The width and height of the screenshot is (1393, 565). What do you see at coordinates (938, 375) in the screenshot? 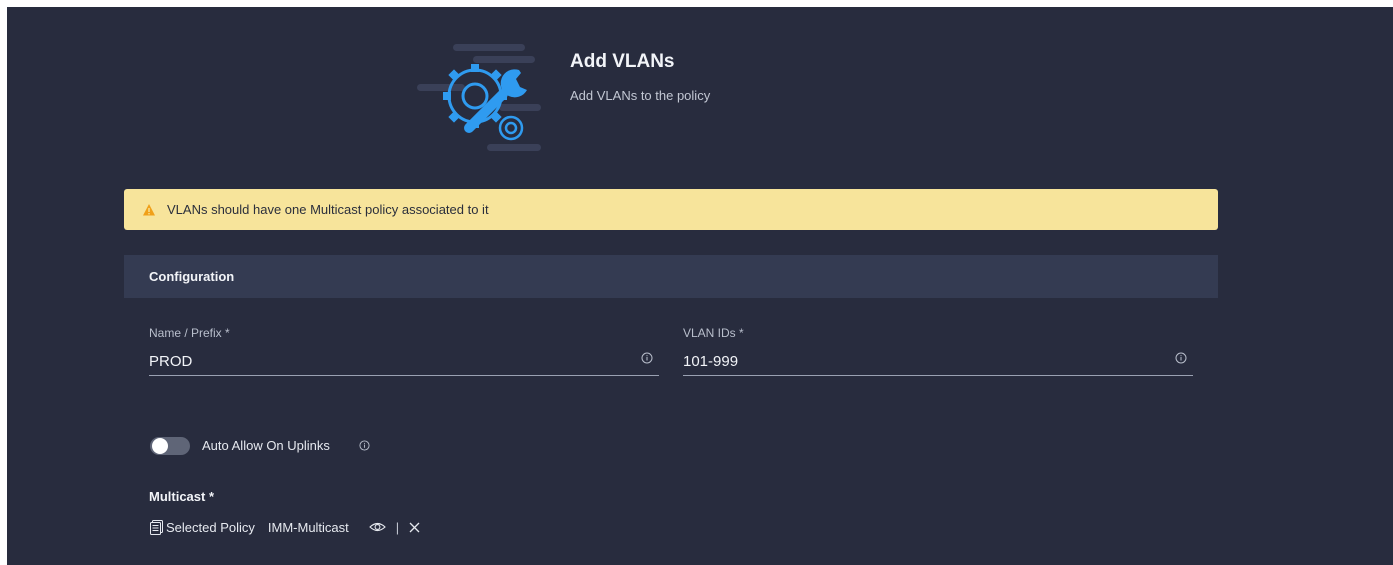
I see `vlan-ids-underline` at bounding box center [938, 375].